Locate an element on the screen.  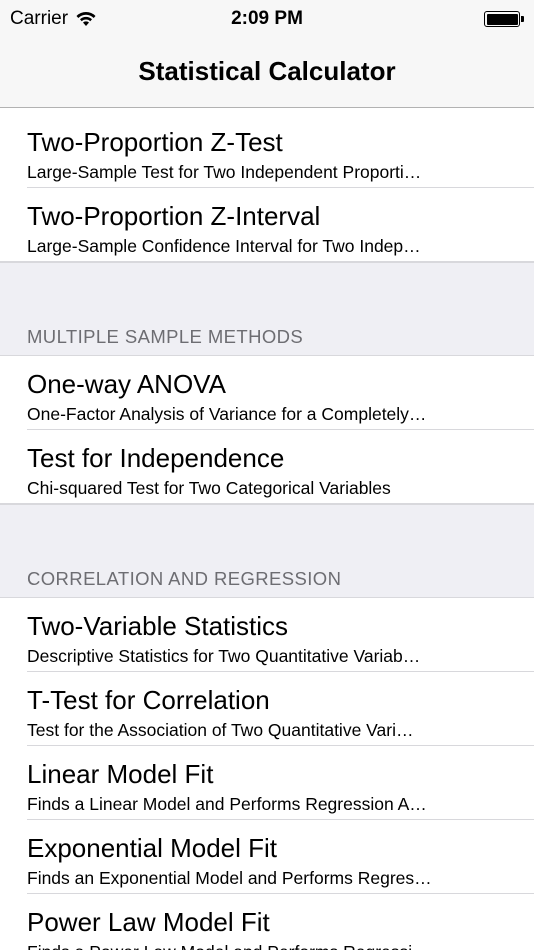
list-item-title: Test for Independence is located at coordinates (156, 458).